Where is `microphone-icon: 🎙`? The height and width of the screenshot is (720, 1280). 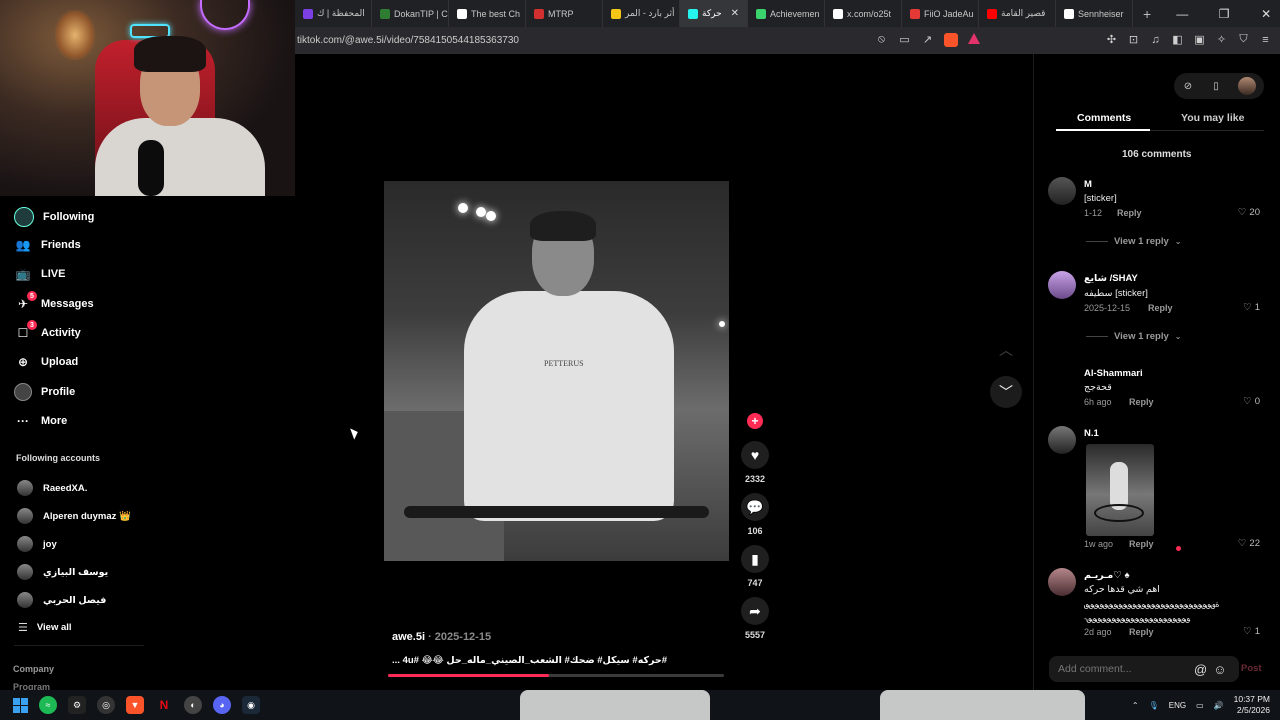
microphone-icon: 🎙 is located at coordinates (1154, 705).